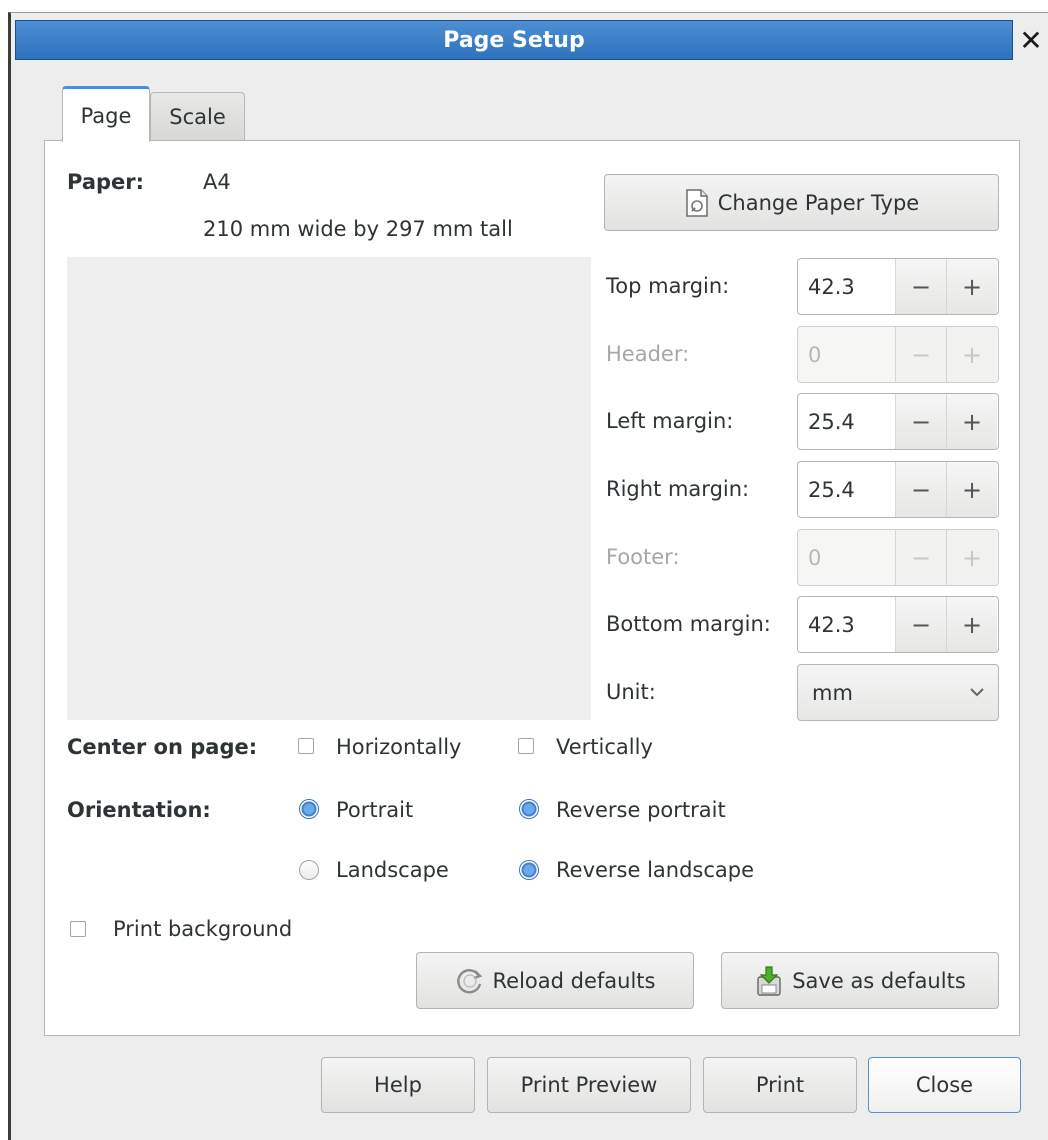 This screenshot has height=1140, width=1048. What do you see at coordinates (309, 809) in the screenshot?
I see `portrait-radio` at bounding box center [309, 809].